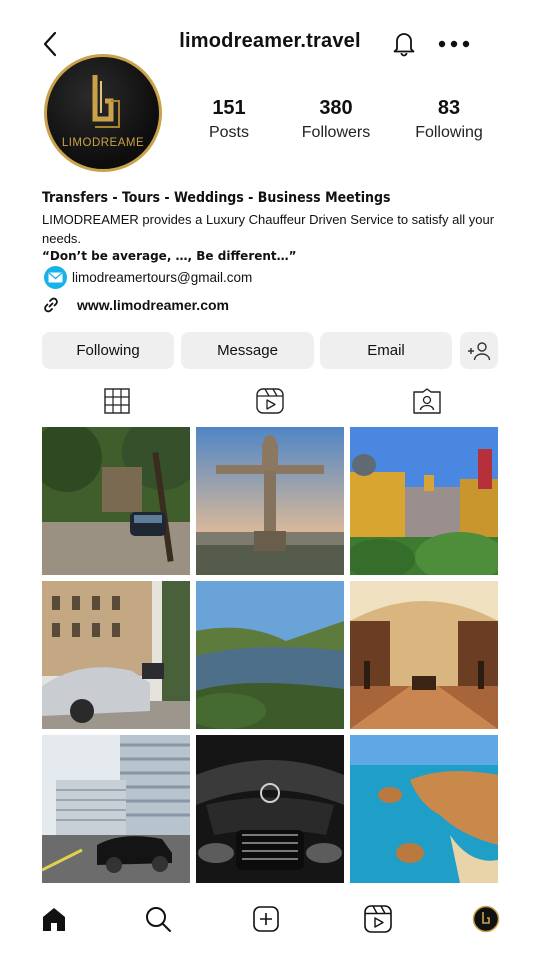 The height and width of the screenshot is (960, 540). What do you see at coordinates (247, 350) in the screenshot?
I see `message-button: Message` at bounding box center [247, 350].